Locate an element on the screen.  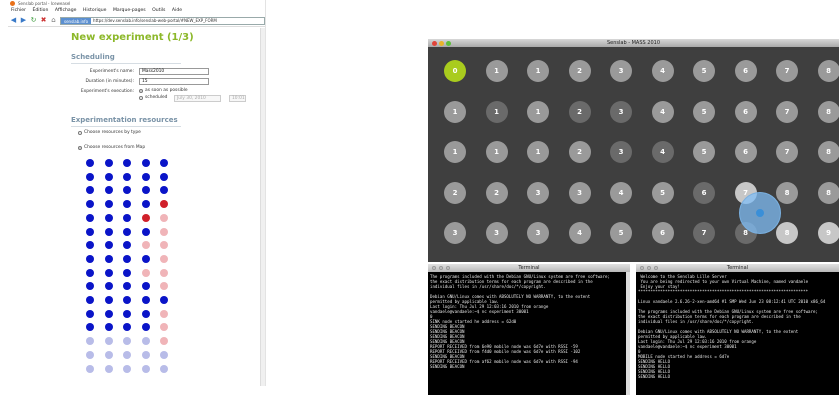
back-arrow-icon: ◀ is located at coordinates (13, 20).